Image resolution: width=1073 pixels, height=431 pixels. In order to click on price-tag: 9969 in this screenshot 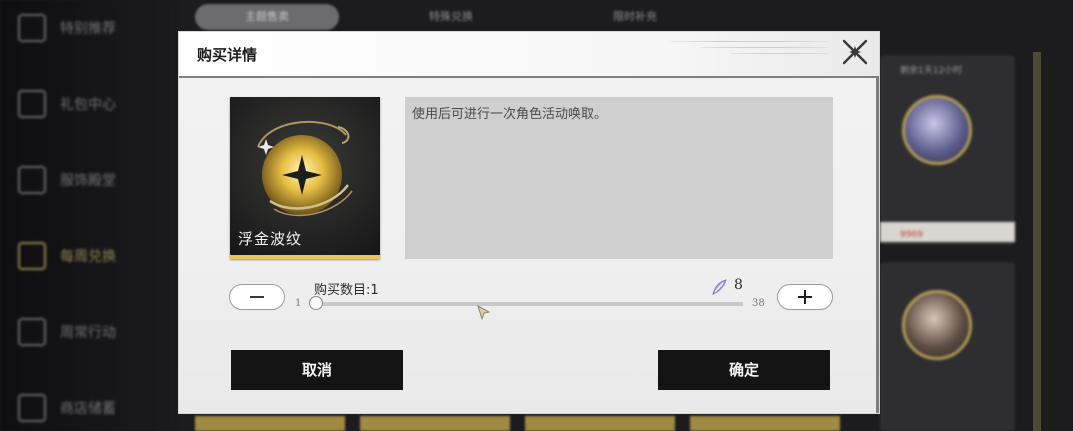, I will do `click(947, 232)`.